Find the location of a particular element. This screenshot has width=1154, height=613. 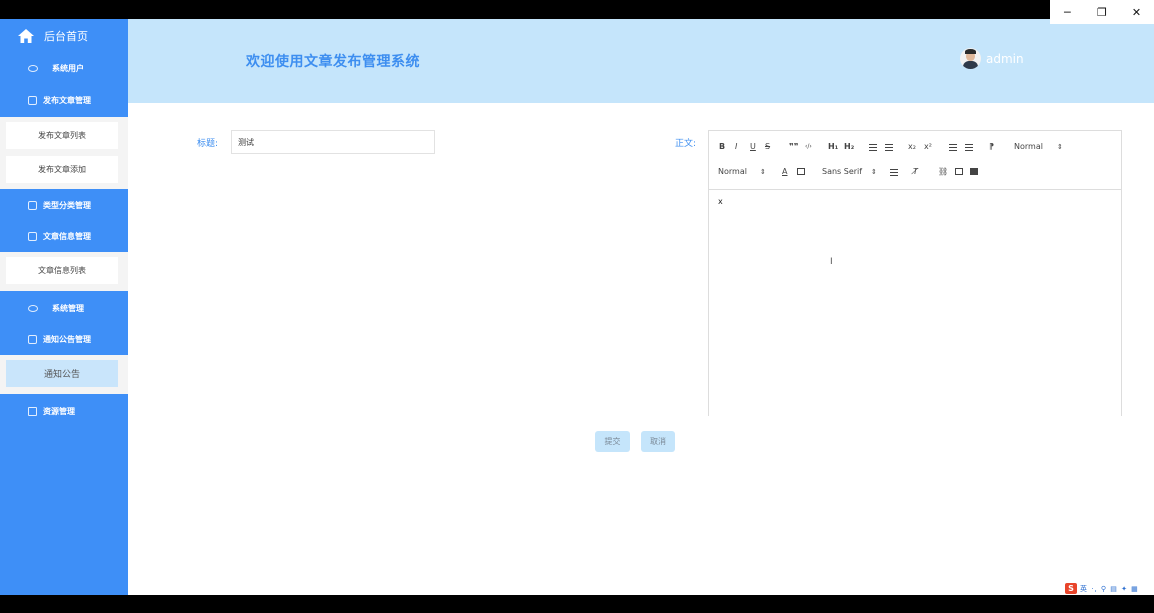

size-select: Normal is located at coordinates (1028, 147).